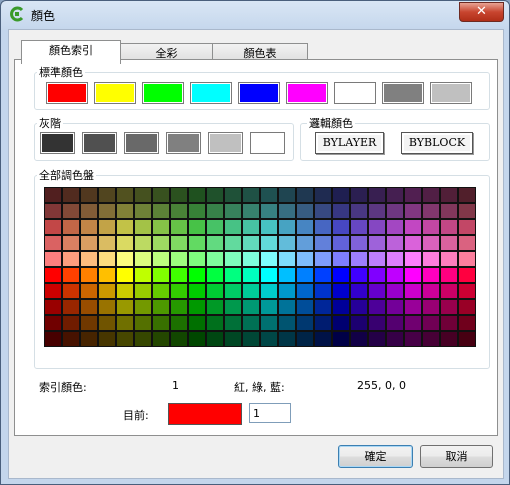 Image resolution: width=510 pixels, height=485 pixels. What do you see at coordinates (255, 14) in the screenshot?
I see `title-bar: 顏色 ✕` at bounding box center [255, 14].